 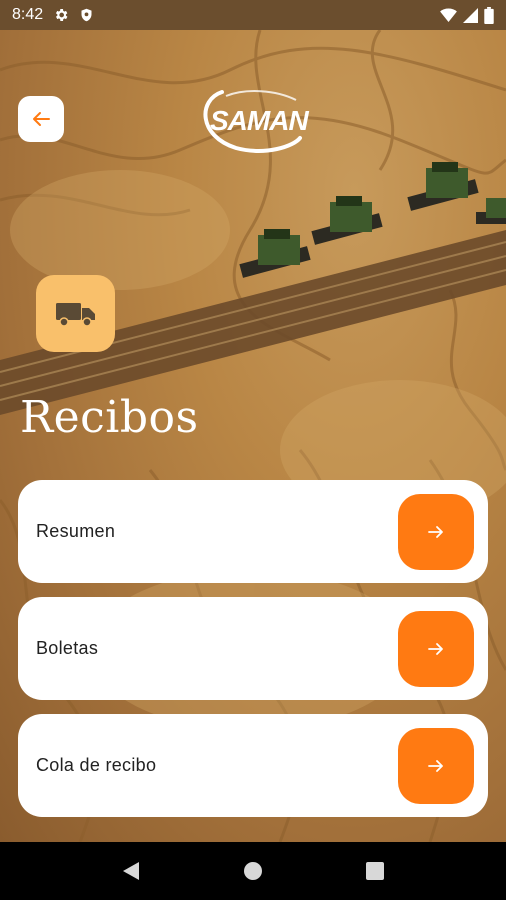 What do you see at coordinates (62, 15) in the screenshot?
I see `gear-icon` at bounding box center [62, 15].